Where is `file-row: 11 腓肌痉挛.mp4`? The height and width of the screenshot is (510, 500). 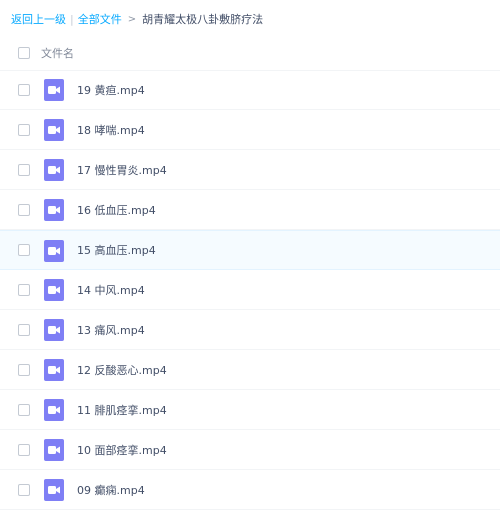 file-row: 11 腓肌痉挛.mp4 is located at coordinates (250, 410).